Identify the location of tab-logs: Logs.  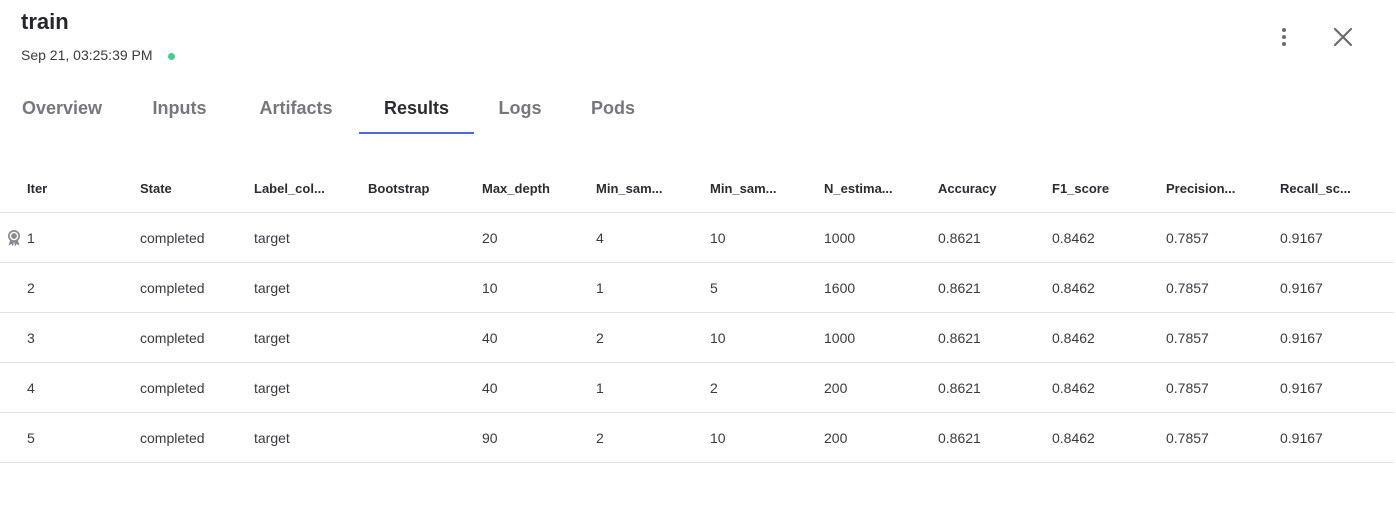
(520, 112).